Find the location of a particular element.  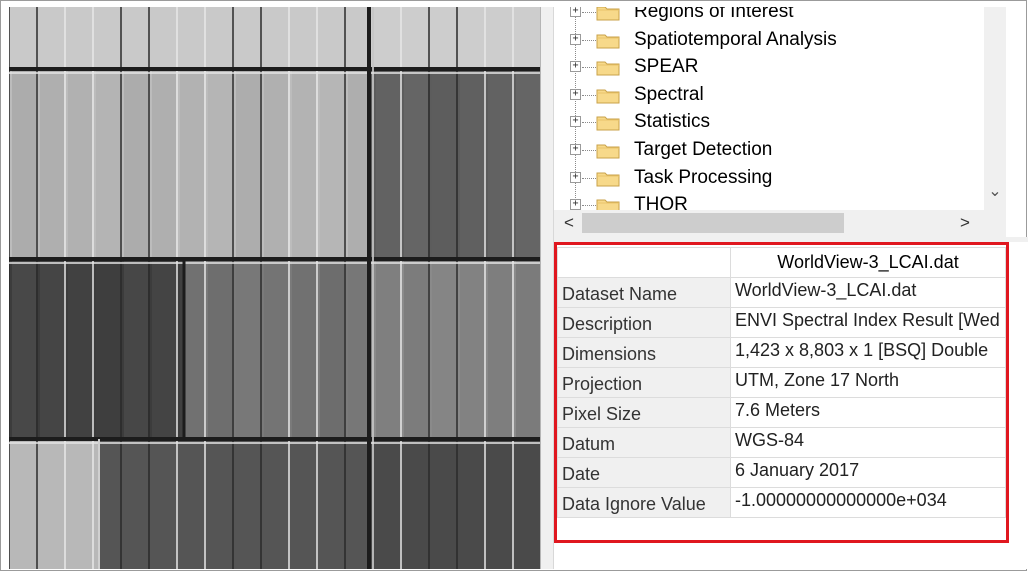

metadata-value: WorldView-3_LCAI.dat is located at coordinates (868, 292).